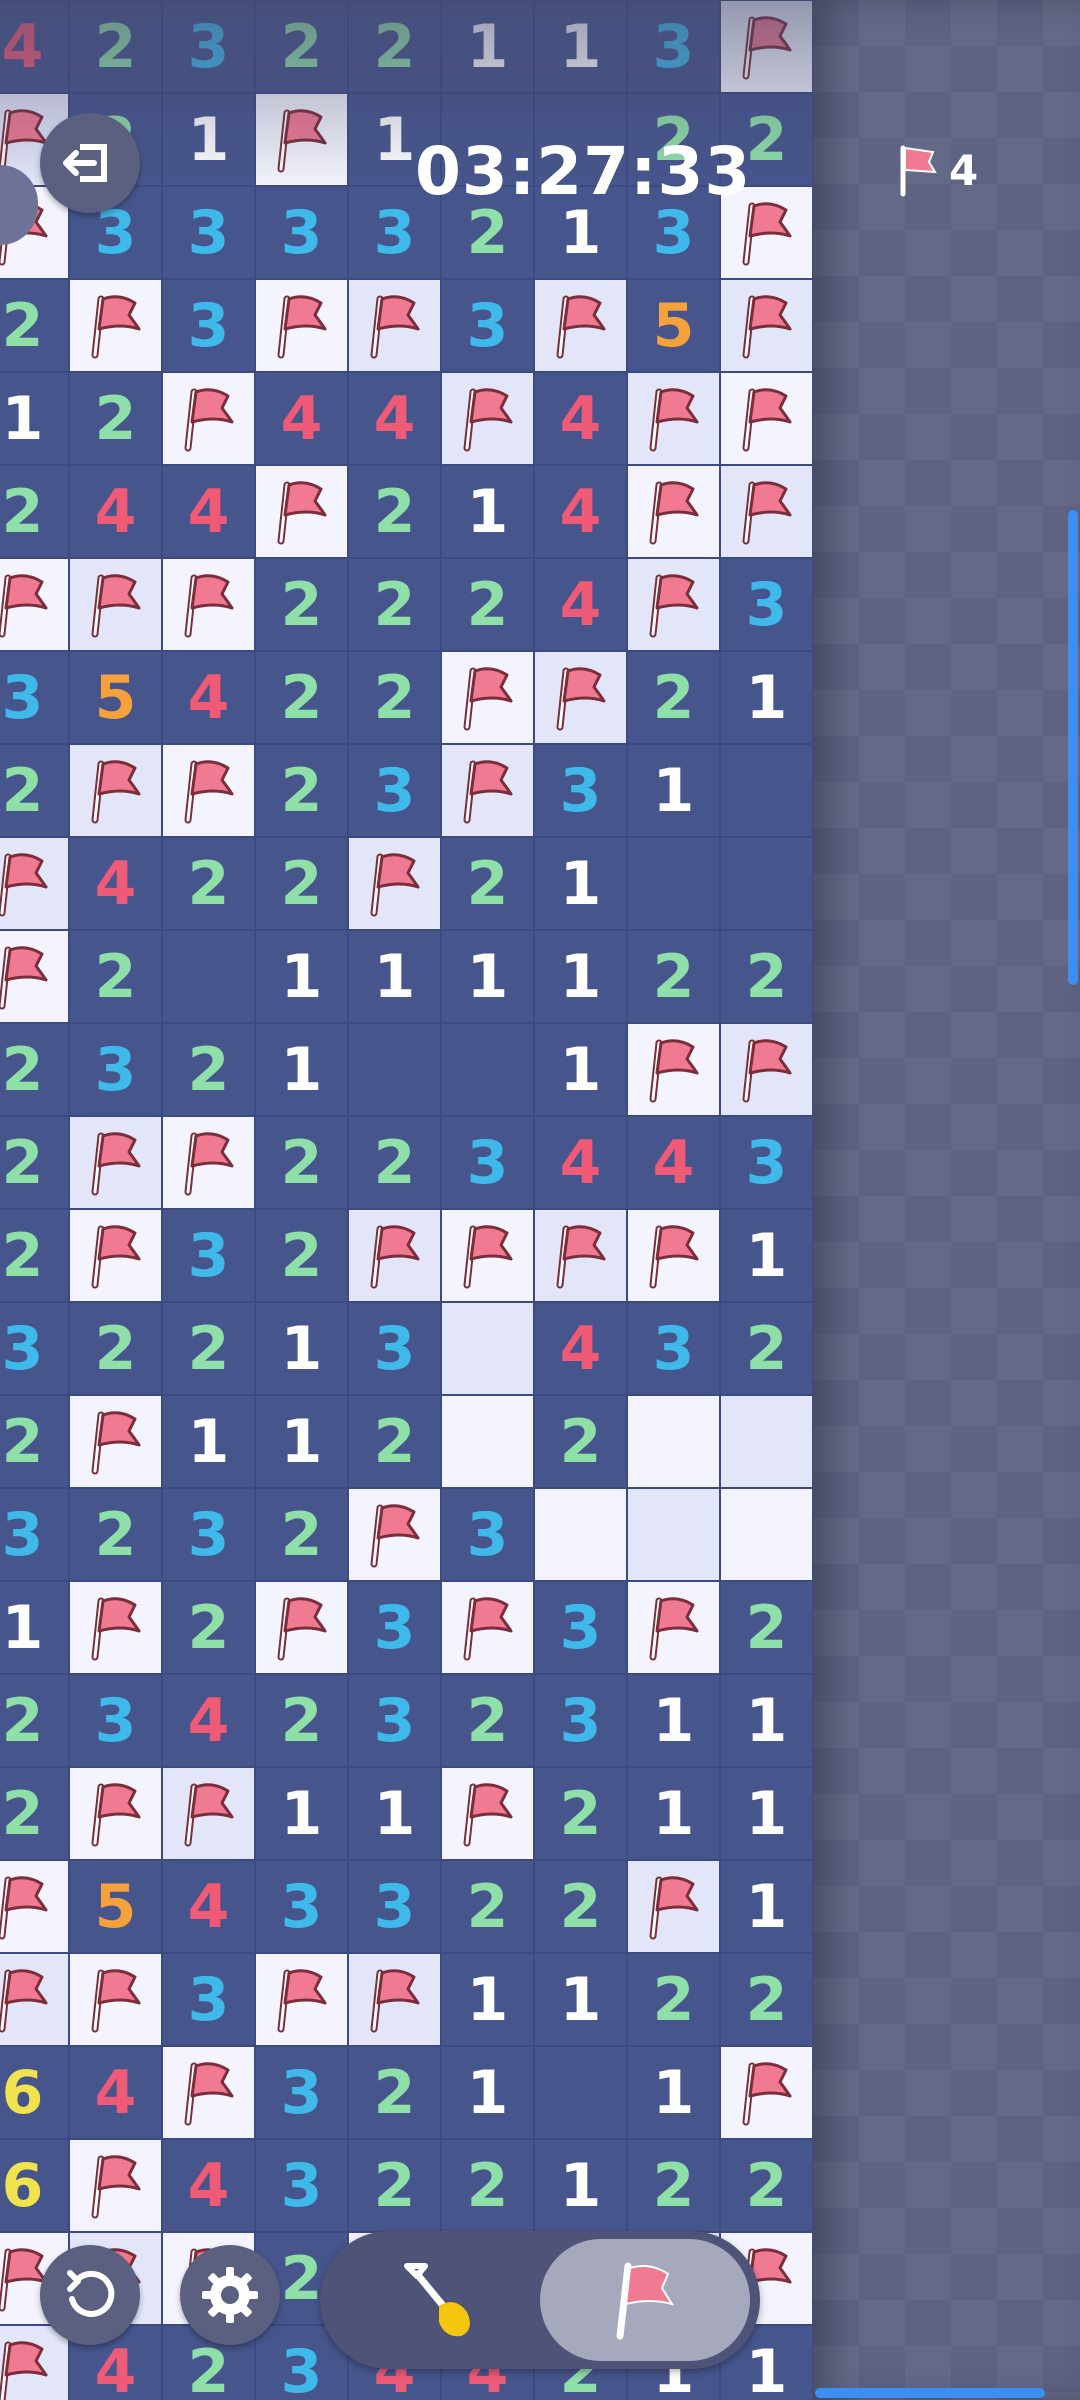 The height and width of the screenshot is (2400, 1080). What do you see at coordinates (930, 2393) in the screenshot?
I see `scrollbar-horizontal` at bounding box center [930, 2393].